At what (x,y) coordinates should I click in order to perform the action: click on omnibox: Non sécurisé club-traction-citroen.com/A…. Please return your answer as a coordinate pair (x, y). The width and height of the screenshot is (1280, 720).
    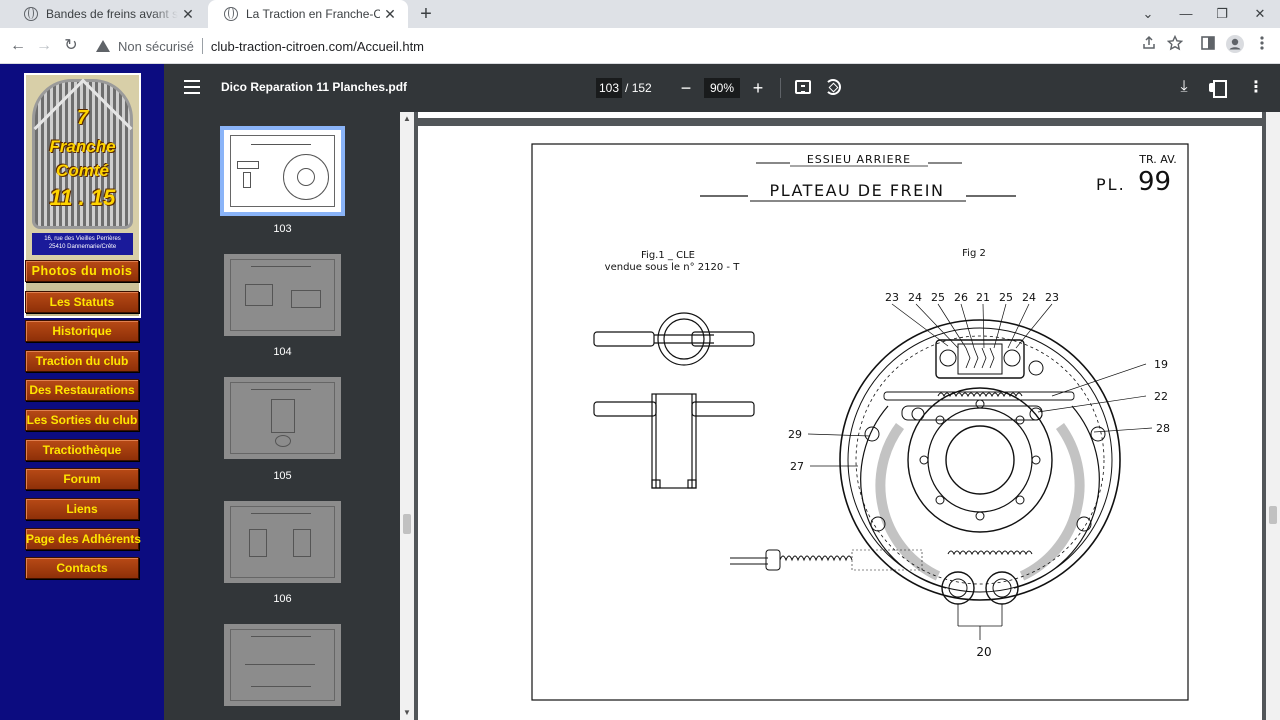
    Looking at the image, I should click on (610, 46).